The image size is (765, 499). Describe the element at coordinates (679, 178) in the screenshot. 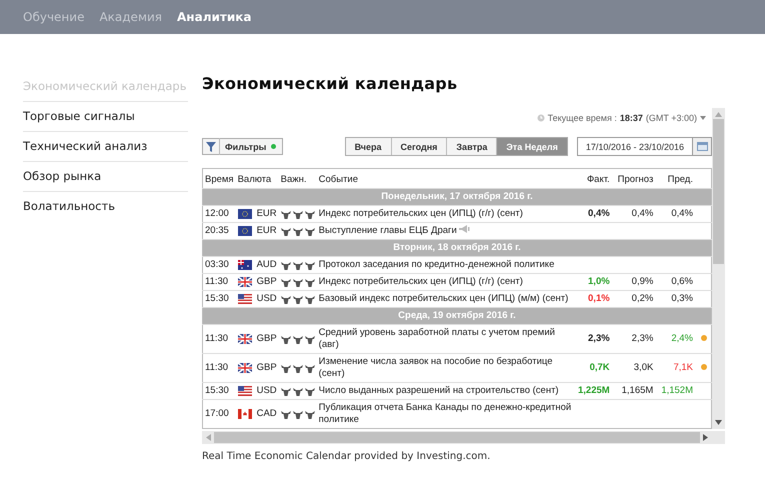

I see `column-header: Пред.` at that location.